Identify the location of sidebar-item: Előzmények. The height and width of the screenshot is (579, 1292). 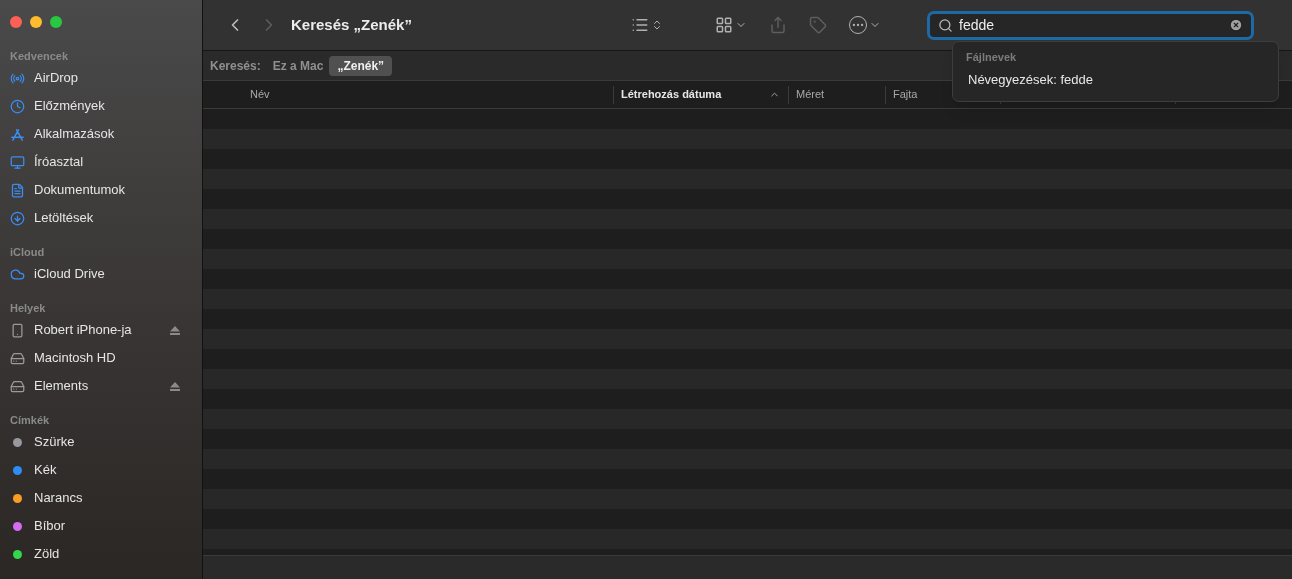
(106, 106).